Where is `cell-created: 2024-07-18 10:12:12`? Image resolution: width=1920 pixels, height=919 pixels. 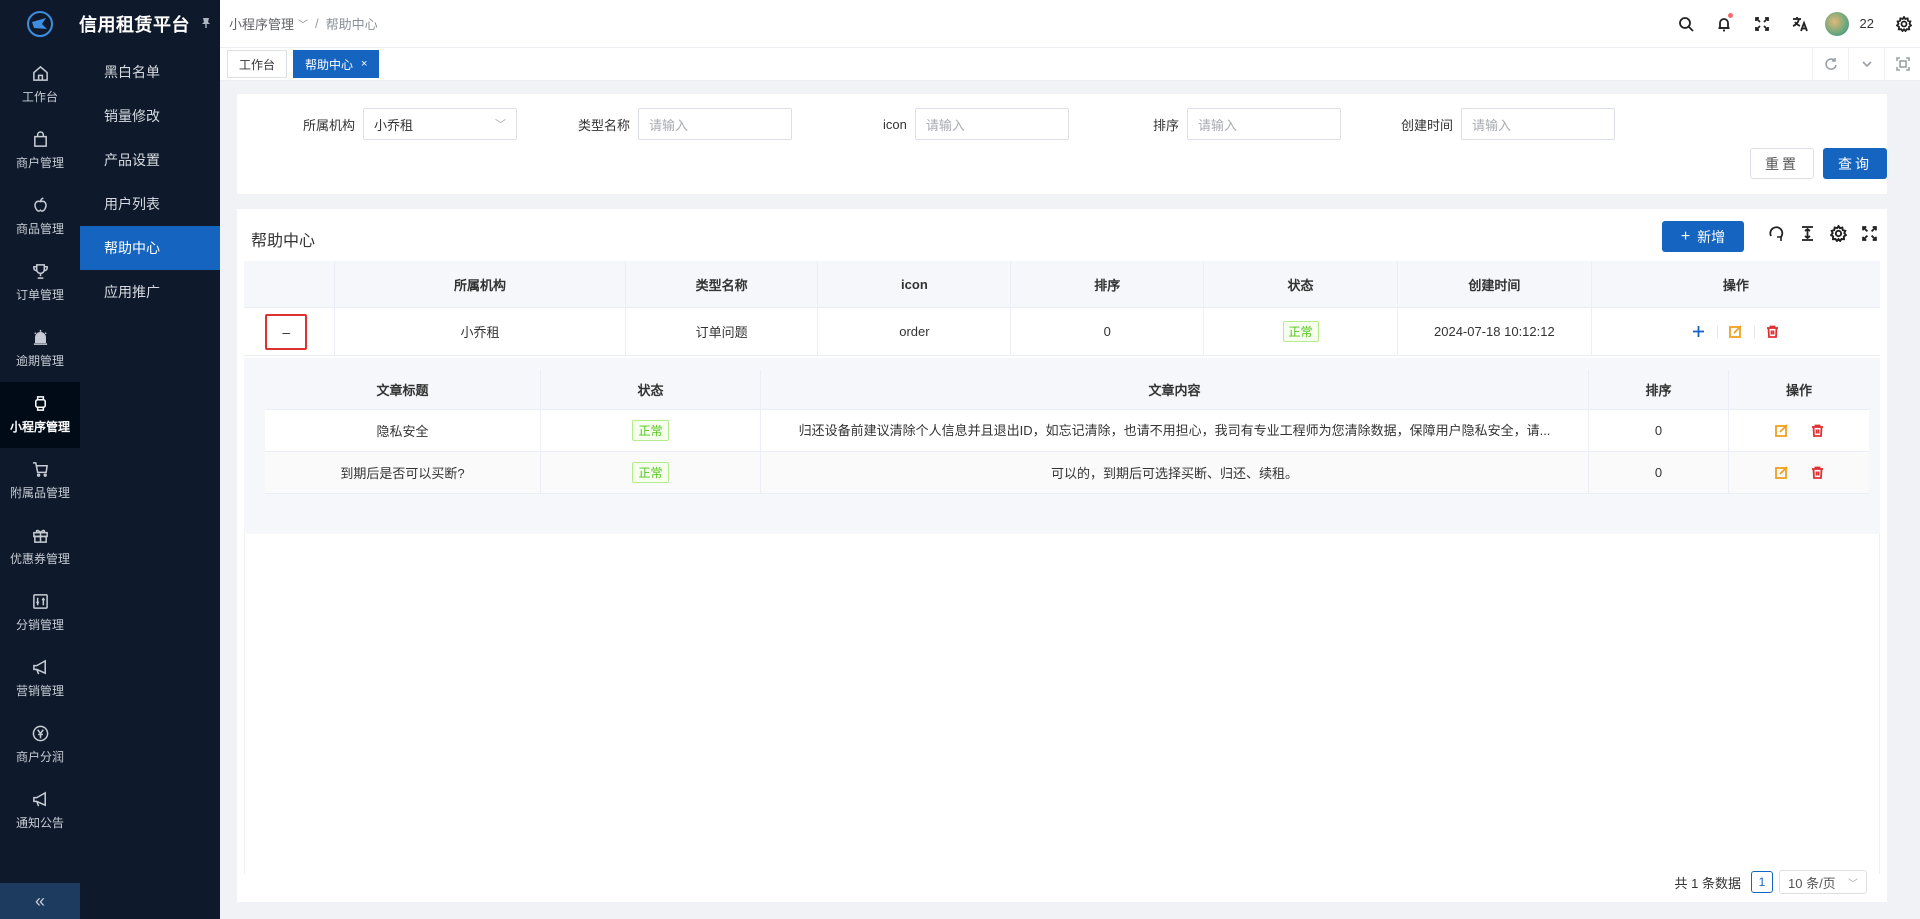
cell-created: 2024-07-18 10:12:12 is located at coordinates (1495, 331).